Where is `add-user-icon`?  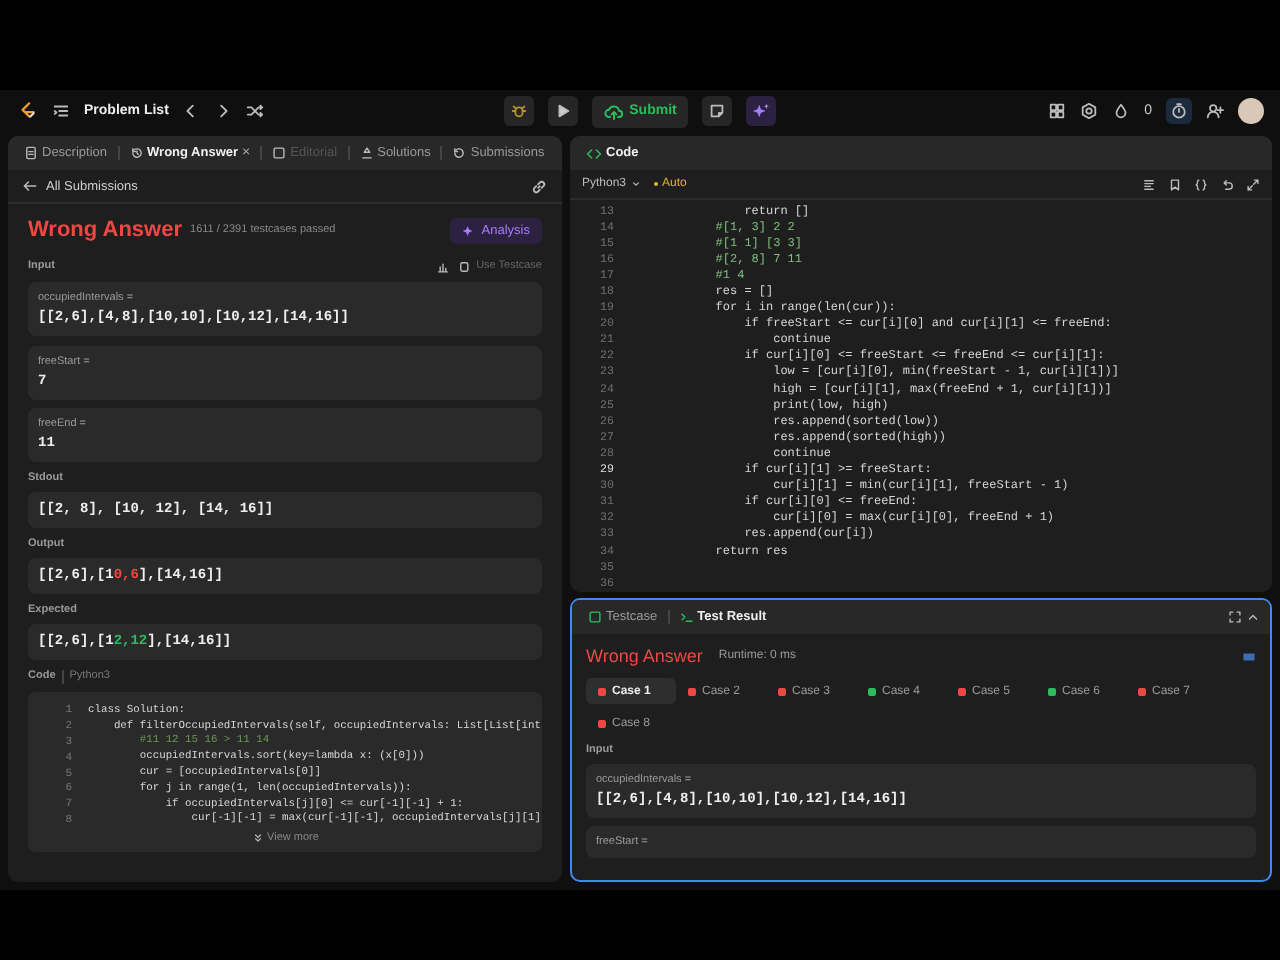
add-user-icon is located at coordinates (1215, 111).